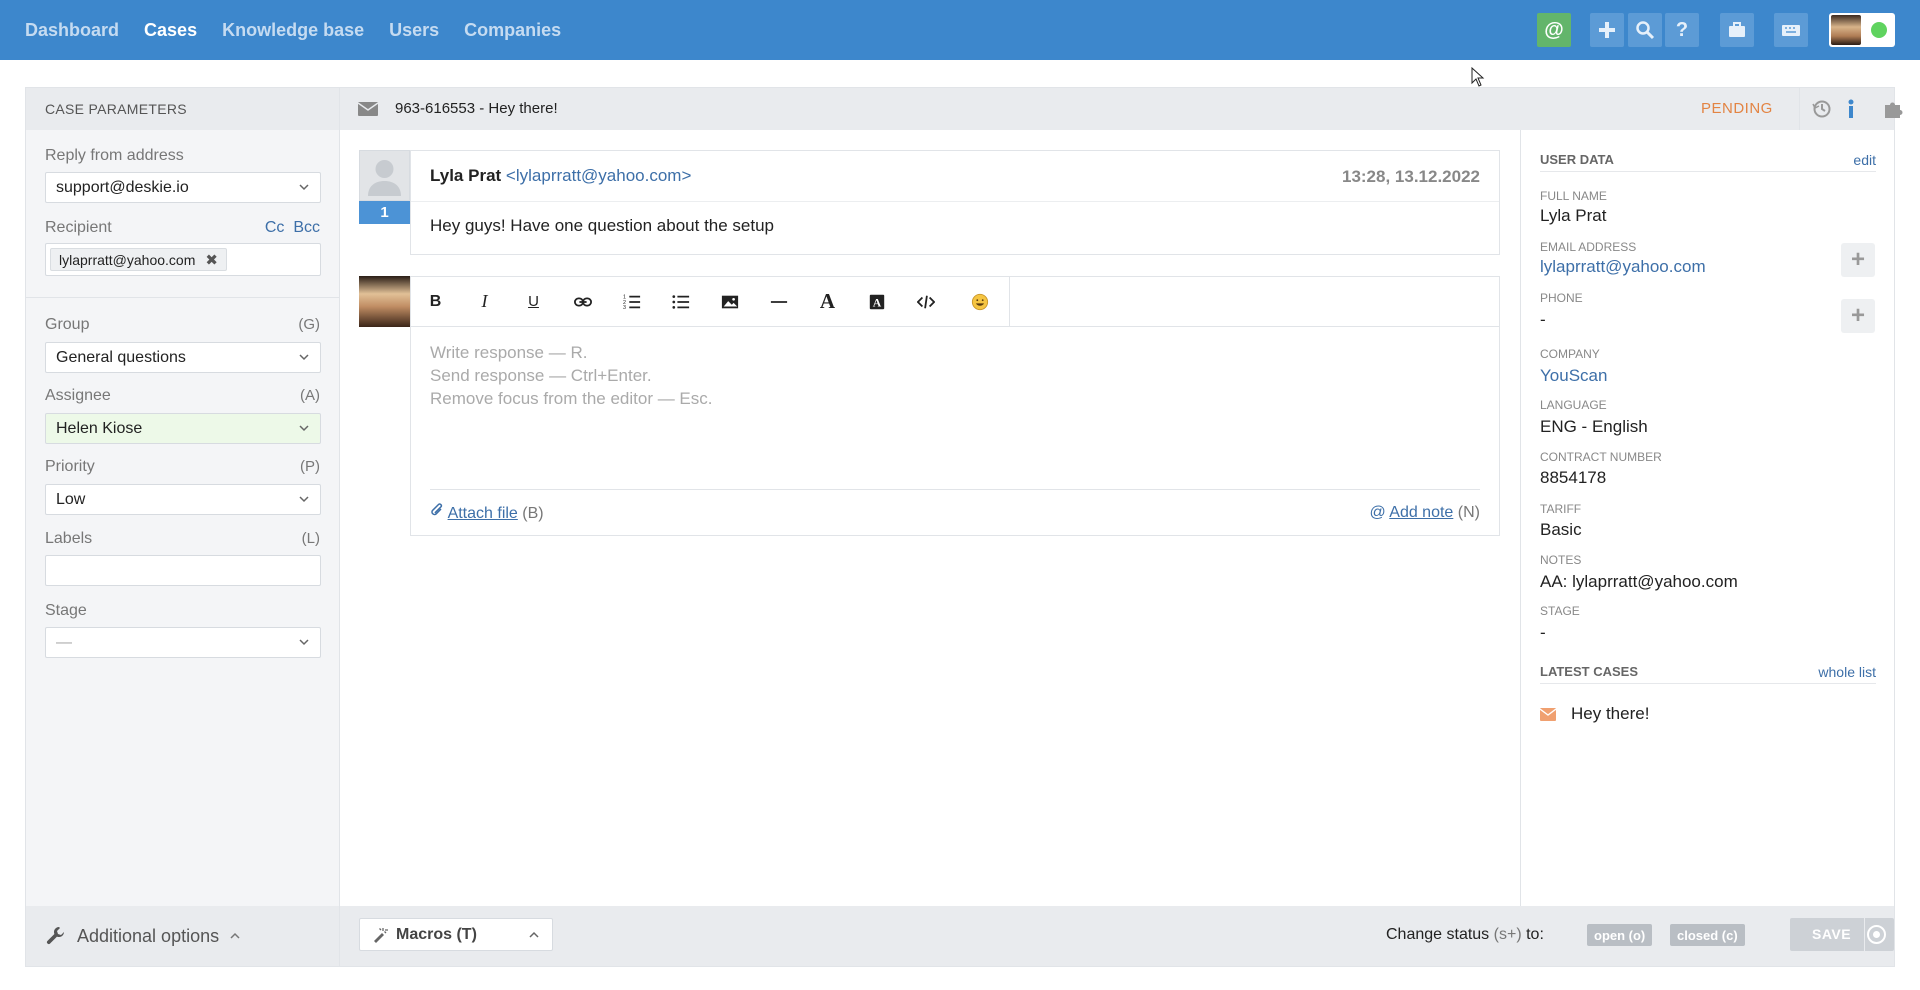 The width and height of the screenshot is (1920, 990). Describe the element at coordinates (1548, 714) in the screenshot. I see `envelope-icon` at that location.